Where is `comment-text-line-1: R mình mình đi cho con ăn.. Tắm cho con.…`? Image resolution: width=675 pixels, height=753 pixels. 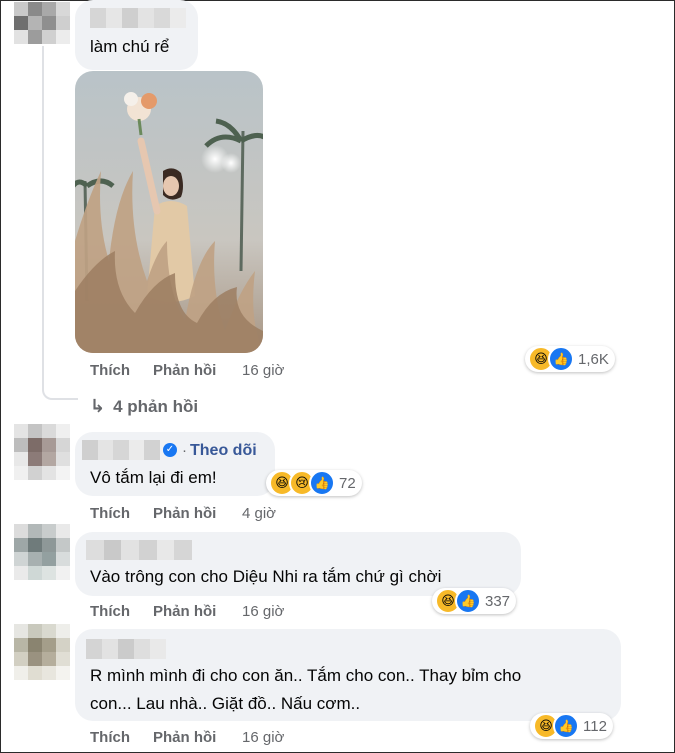 comment-text-line-1: R mình mình đi cho con ăn.. Tắm cho con.… is located at coordinates (306, 675).